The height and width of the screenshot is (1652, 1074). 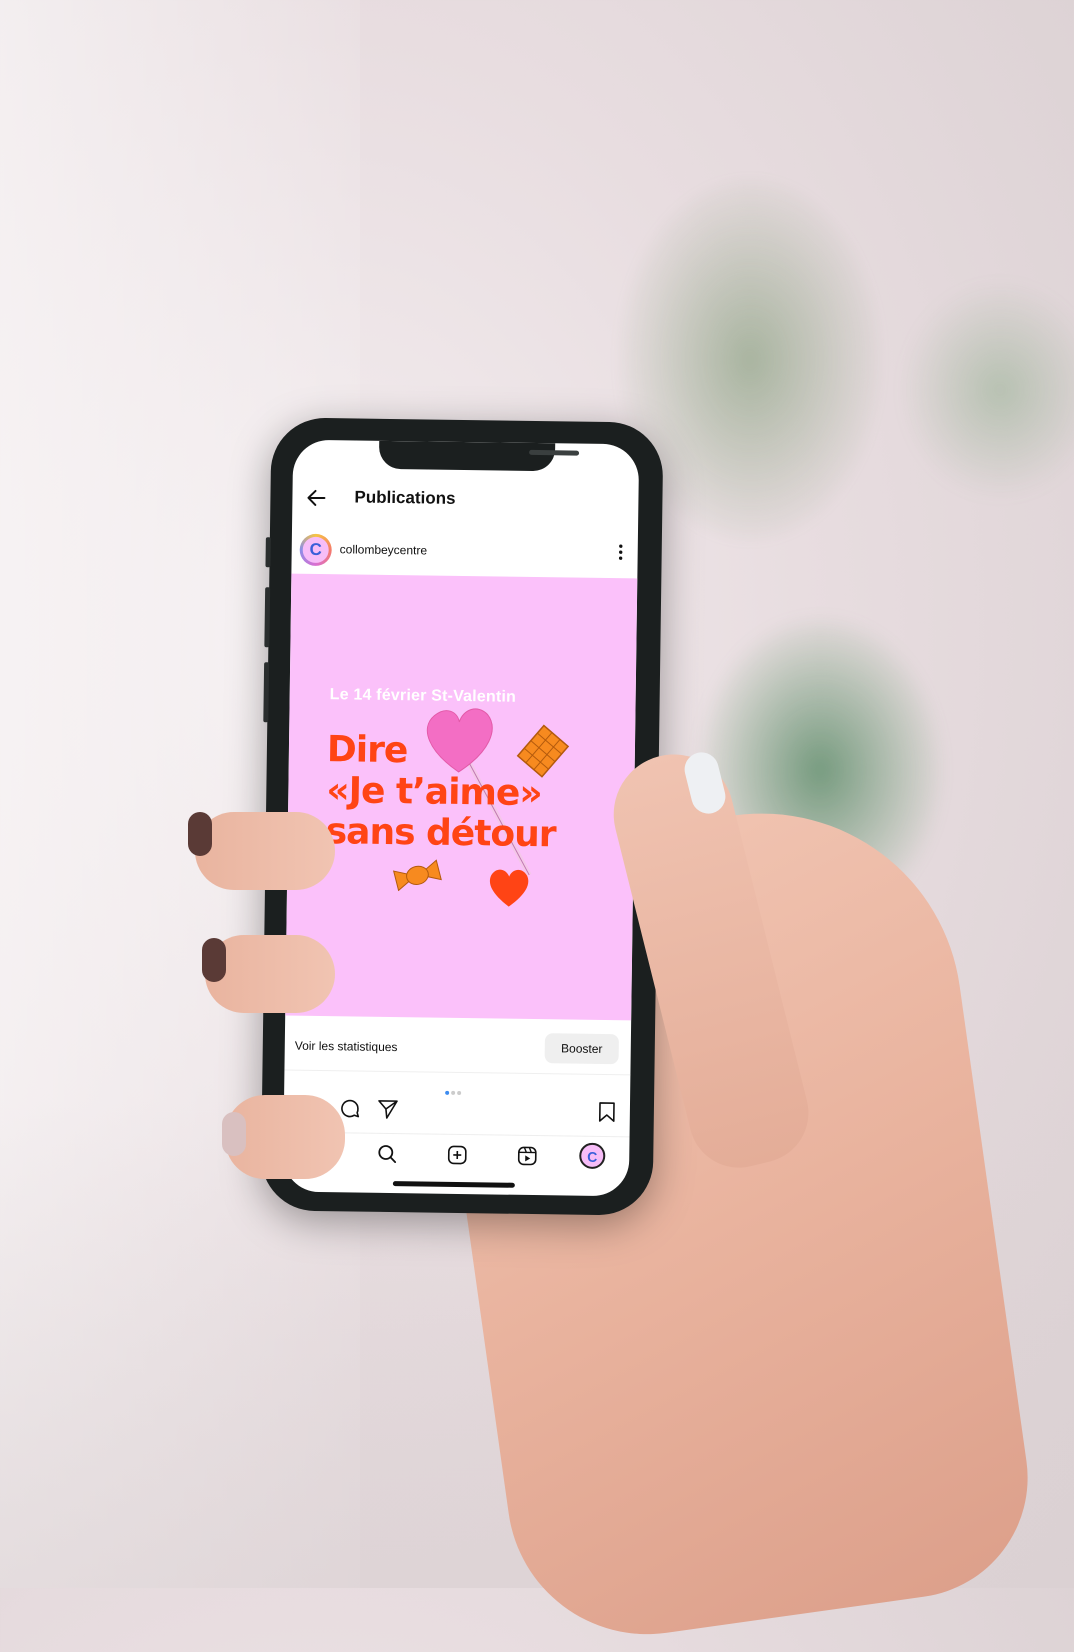 What do you see at coordinates (387, 1154) in the screenshot?
I see `search-icon` at bounding box center [387, 1154].